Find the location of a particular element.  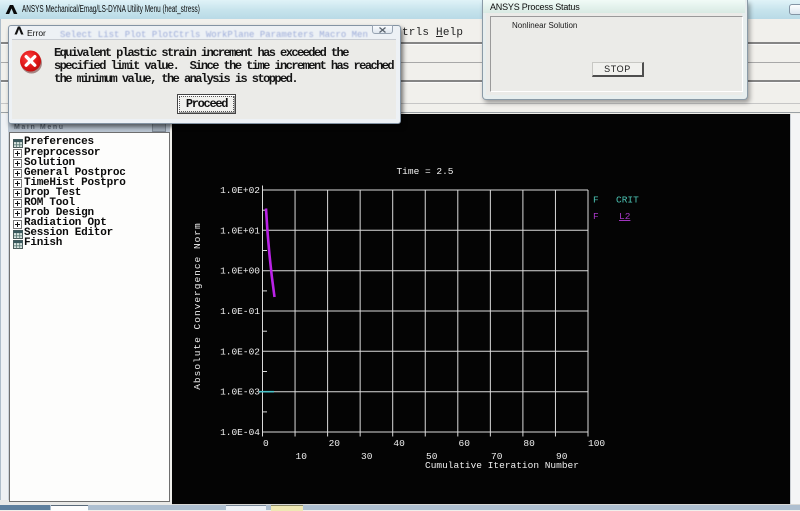

svg-text: 1.0E-03 is located at coordinates (240, 392).